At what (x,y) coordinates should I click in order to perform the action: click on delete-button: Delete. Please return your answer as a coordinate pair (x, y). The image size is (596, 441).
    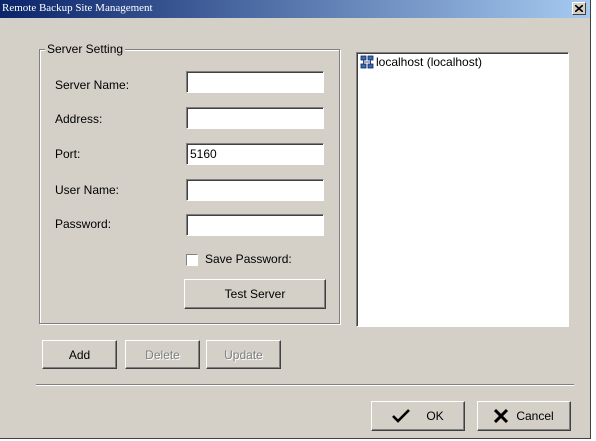
    Looking at the image, I should click on (162, 354).